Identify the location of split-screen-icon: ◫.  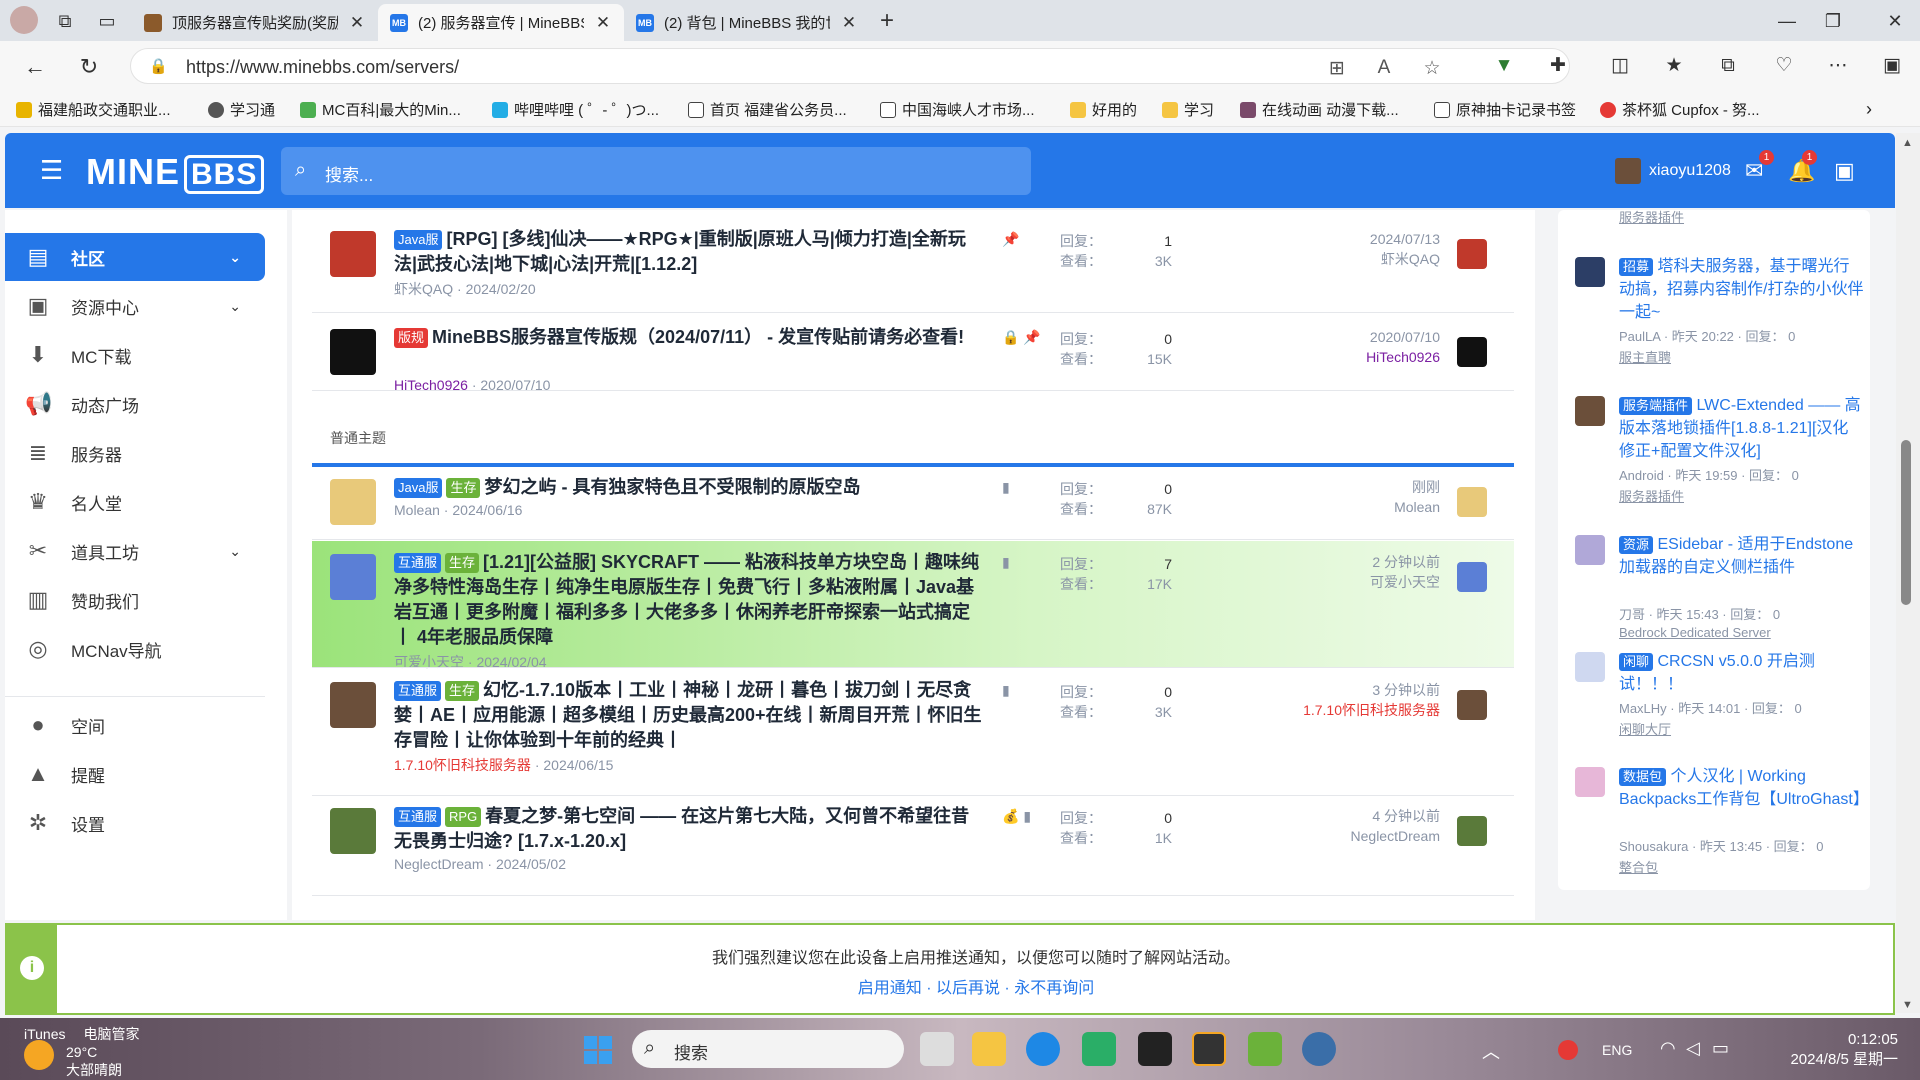
(1620, 66).